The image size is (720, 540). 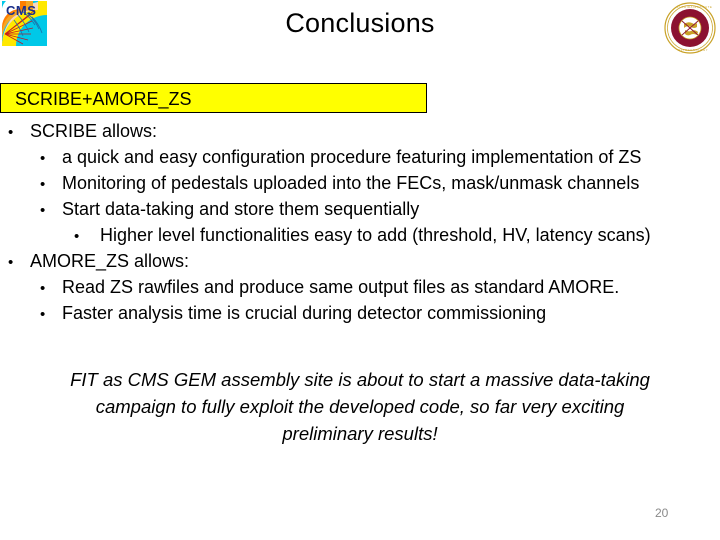 What do you see at coordinates (693, 50) in the screenshot?
I see `svg-text: O F T E C H N O L O G Y` at bounding box center [693, 50].